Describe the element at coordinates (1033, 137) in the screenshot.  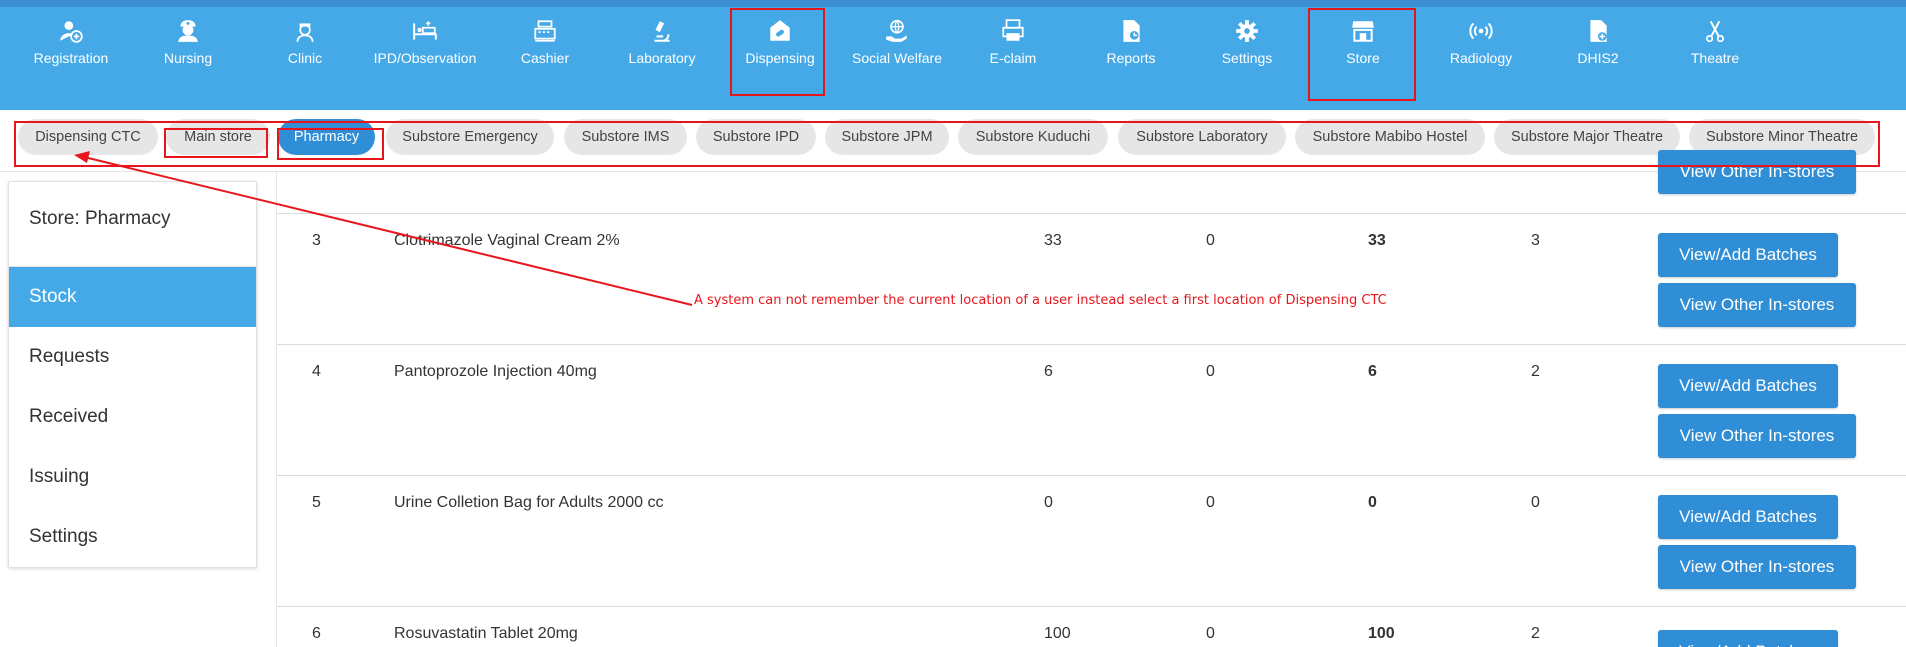
I see `store-tab-substore-kuduchi: Substore Kuduchi` at that location.